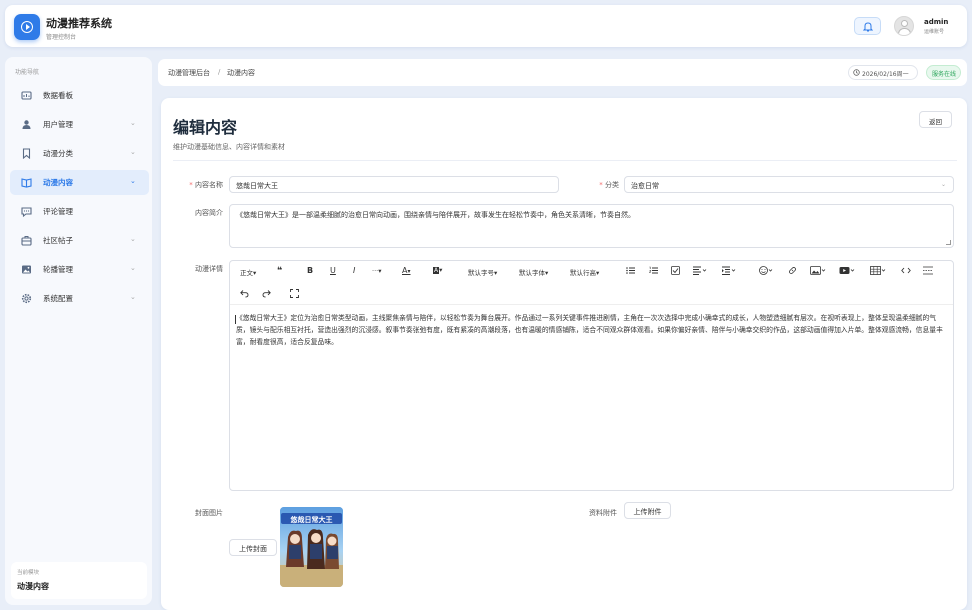 The height and width of the screenshot is (610, 972). I want to click on redo-icon, so click(266, 293).